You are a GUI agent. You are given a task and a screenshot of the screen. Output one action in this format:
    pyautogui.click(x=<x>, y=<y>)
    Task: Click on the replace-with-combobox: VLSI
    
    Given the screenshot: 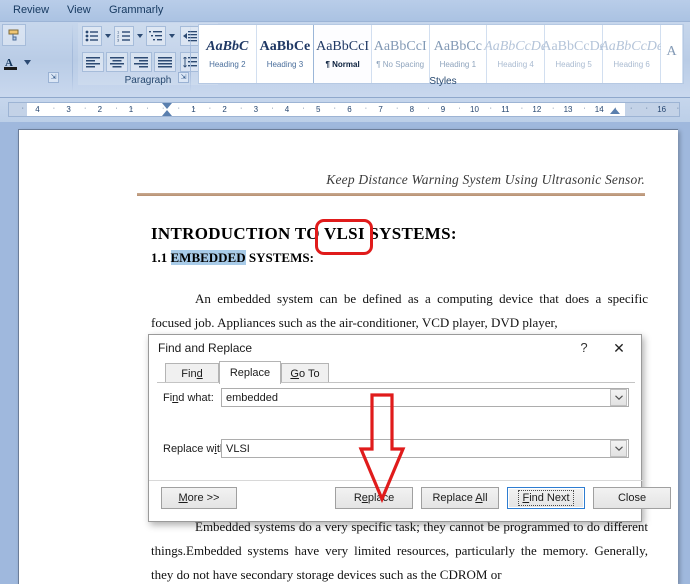 What is the action you would take?
    pyautogui.click(x=425, y=448)
    